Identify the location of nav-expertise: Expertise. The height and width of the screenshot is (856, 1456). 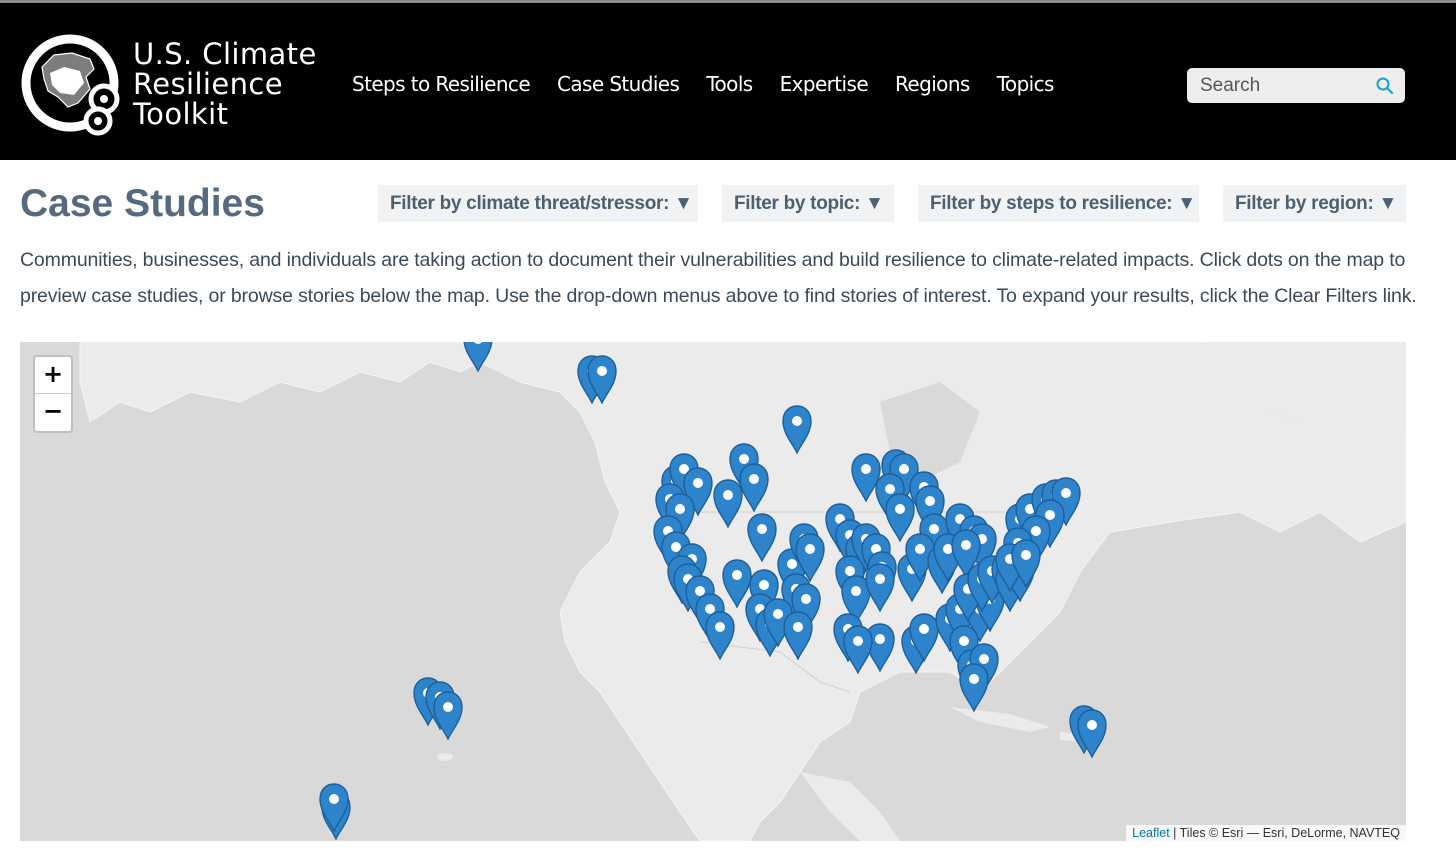
(824, 84).